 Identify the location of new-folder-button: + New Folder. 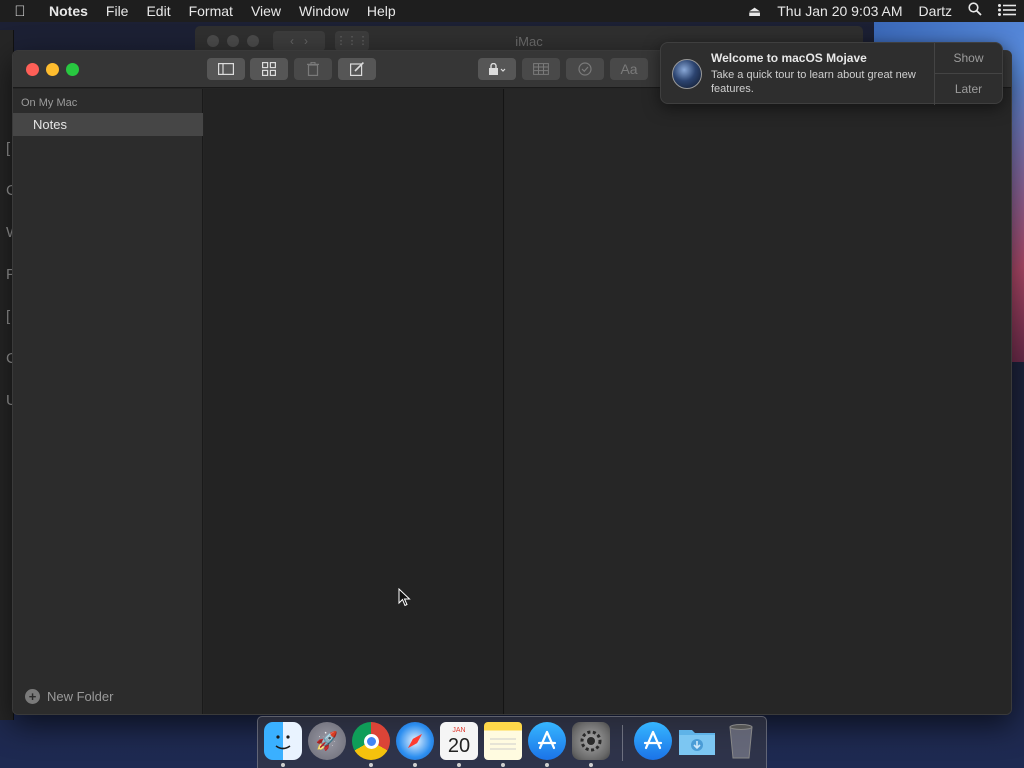
(69, 696).